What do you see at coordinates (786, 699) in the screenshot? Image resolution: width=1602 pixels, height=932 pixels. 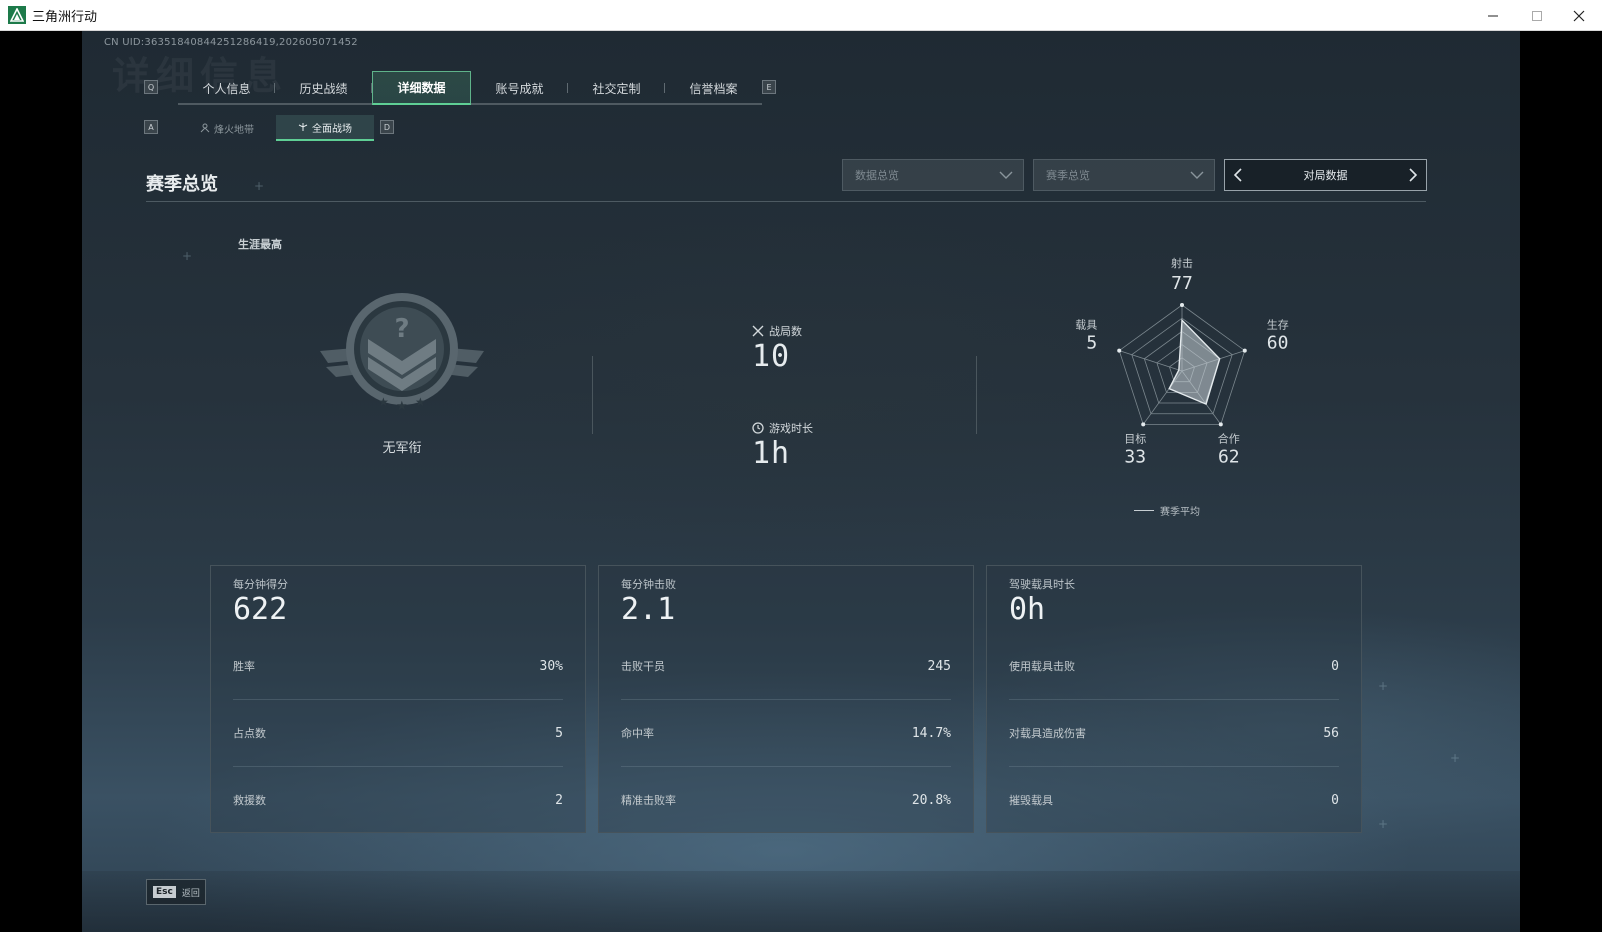 I see `kills-card: 每分钟击败 2.1 击败干员 245 命中率 14.7% 精准击败率 20.8%` at bounding box center [786, 699].